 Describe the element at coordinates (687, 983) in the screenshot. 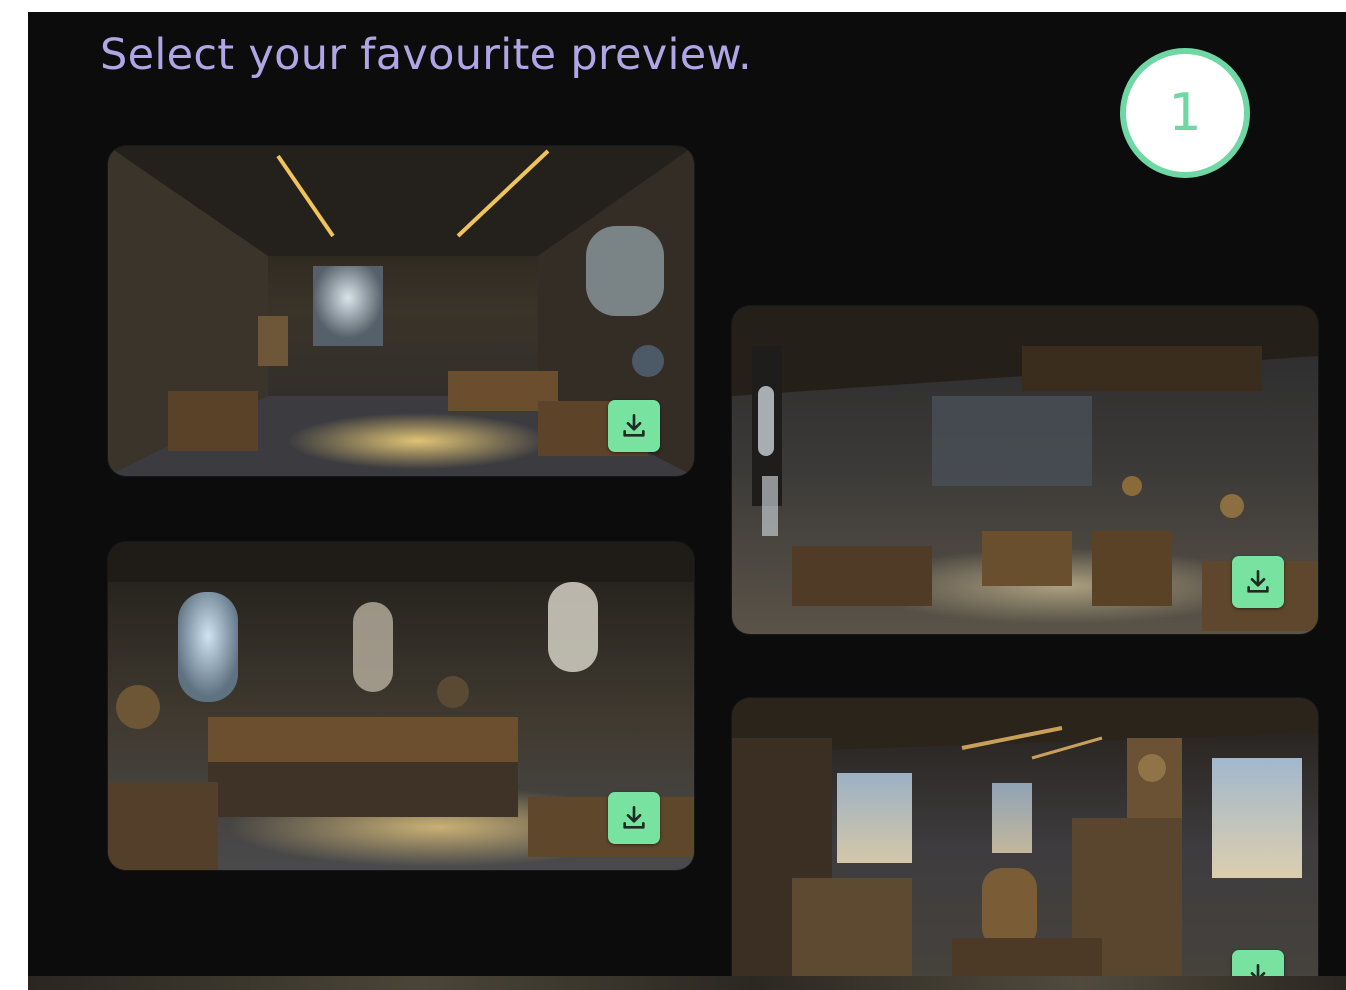

I see `bottom-image-edge` at that location.